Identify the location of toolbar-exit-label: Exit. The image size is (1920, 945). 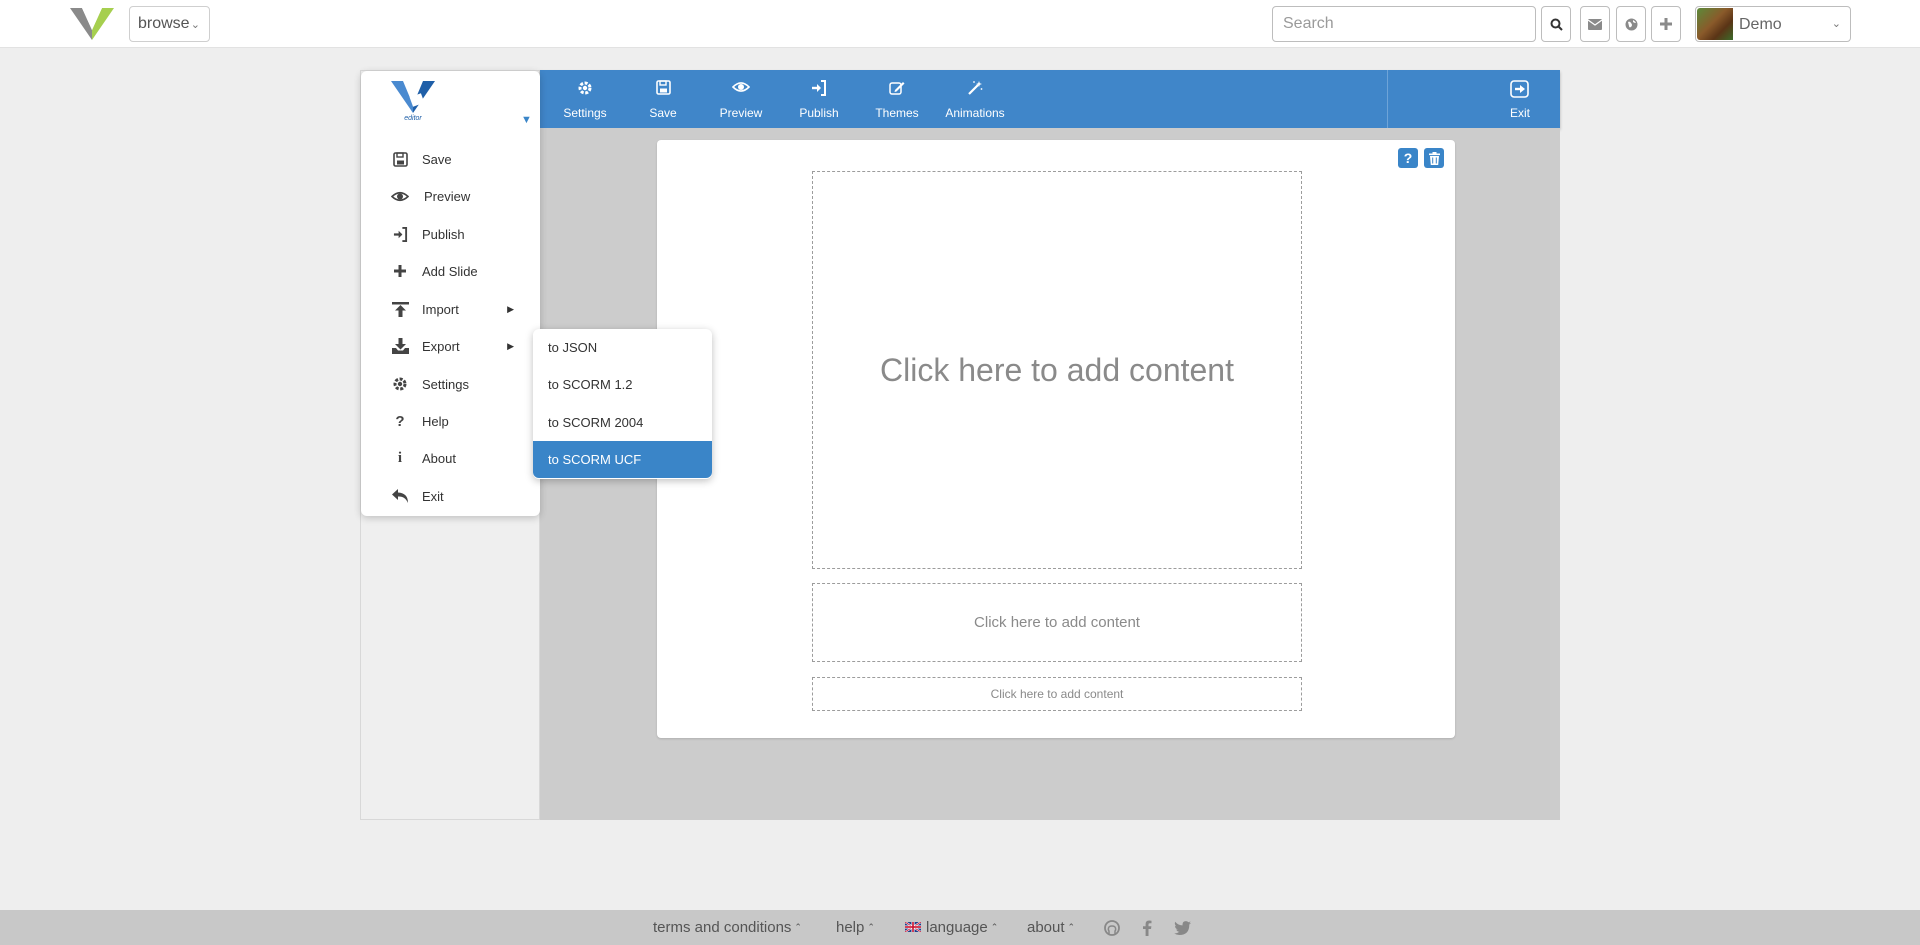
(1519, 113).